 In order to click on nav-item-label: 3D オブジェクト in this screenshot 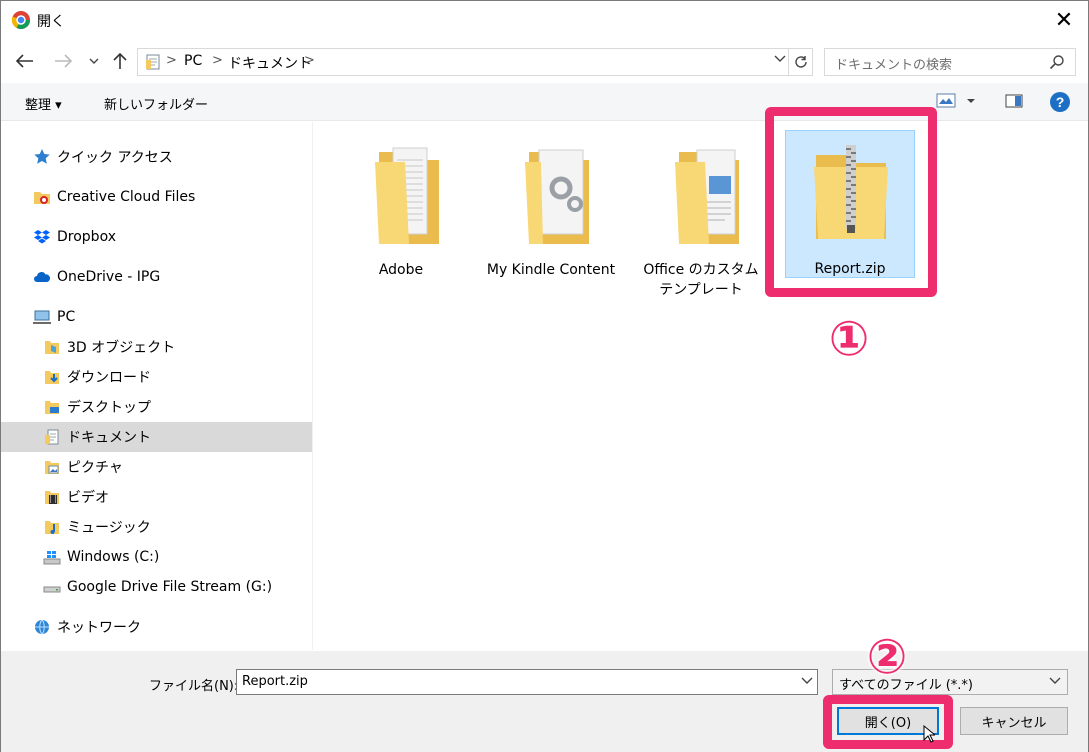, I will do `click(121, 348)`.